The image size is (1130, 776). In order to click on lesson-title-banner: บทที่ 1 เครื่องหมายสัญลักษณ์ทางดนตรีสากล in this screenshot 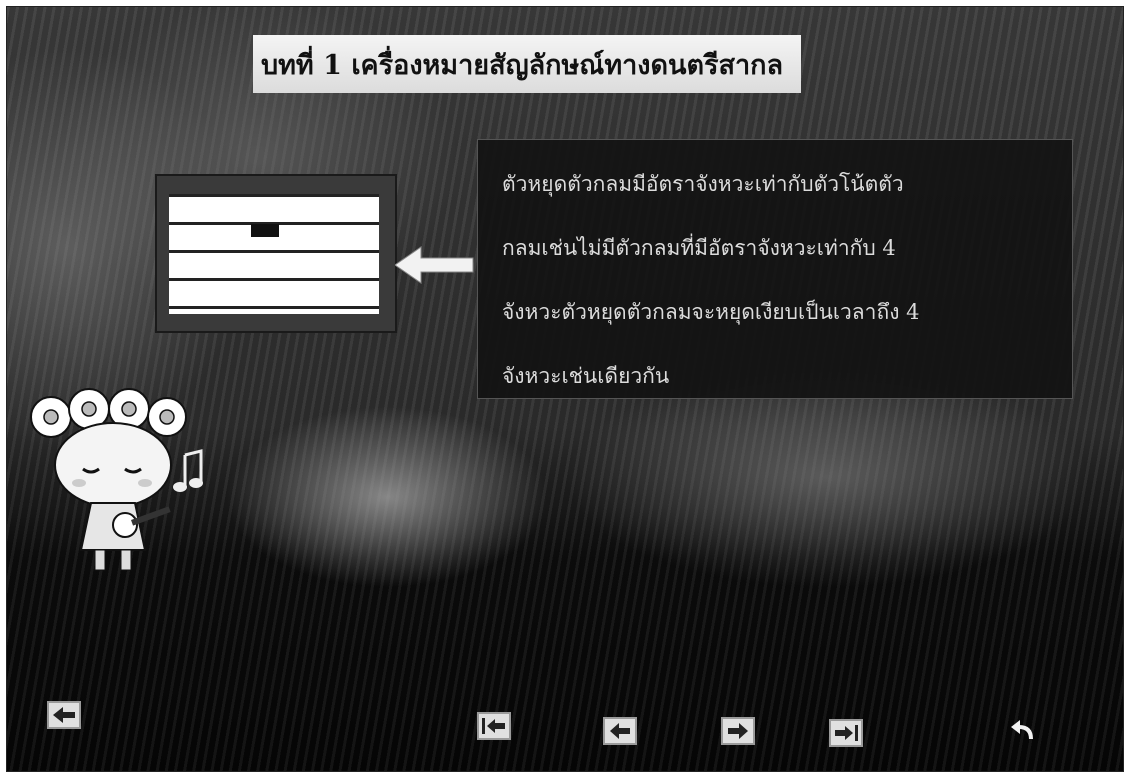, I will do `click(527, 64)`.